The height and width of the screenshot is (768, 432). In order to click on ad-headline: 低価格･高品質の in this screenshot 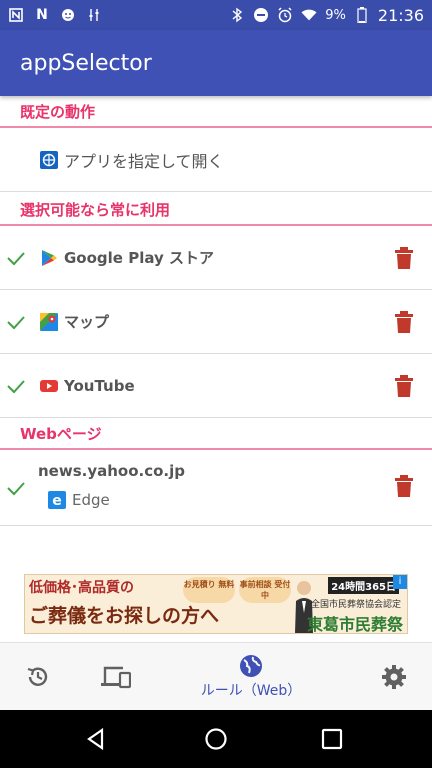, I will do `click(81, 588)`.